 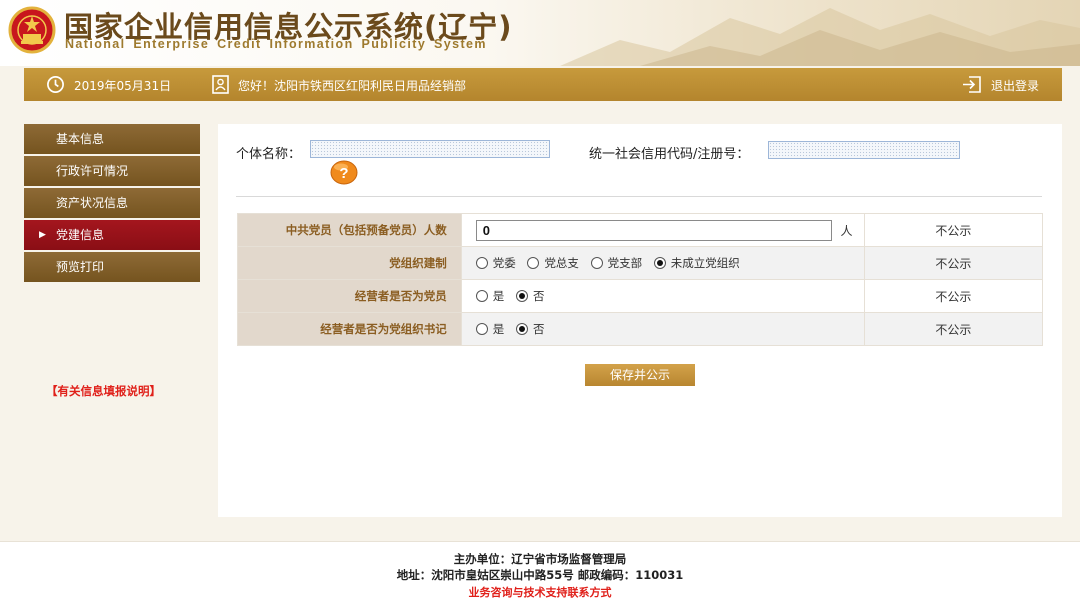 I want to click on entity-name-label: 个体名称：, so click(x=269, y=154).